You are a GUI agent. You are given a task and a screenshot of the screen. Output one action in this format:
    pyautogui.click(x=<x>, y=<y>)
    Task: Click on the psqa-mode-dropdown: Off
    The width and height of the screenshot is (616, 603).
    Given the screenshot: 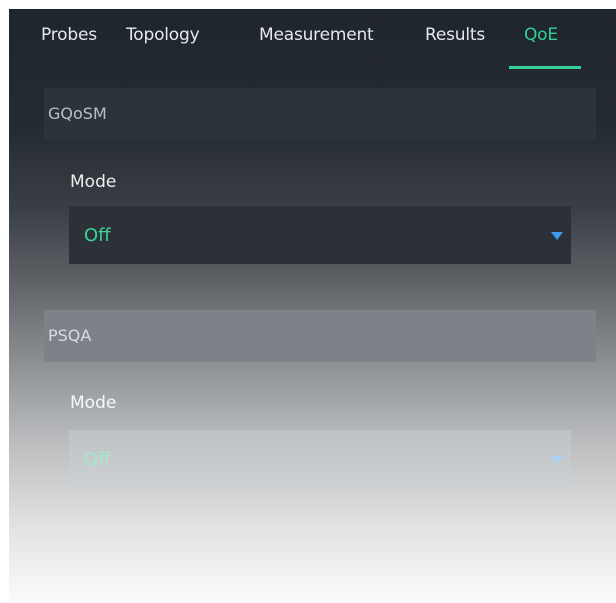 What is the action you would take?
    pyautogui.click(x=320, y=459)
    